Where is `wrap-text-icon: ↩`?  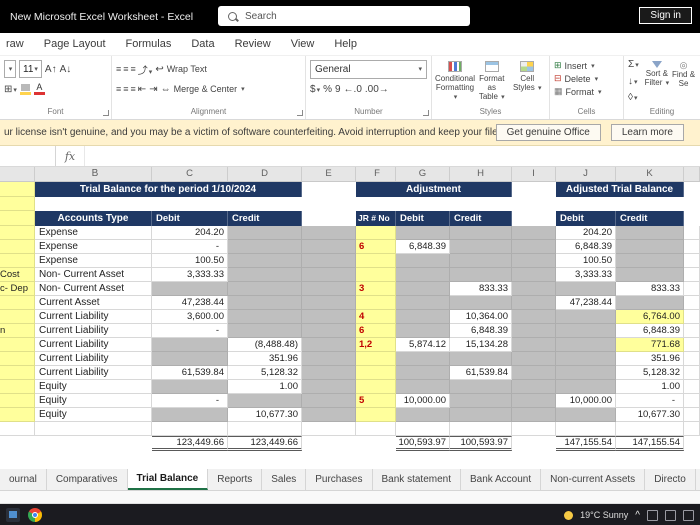 wrap-text-icon: ↩ is located at coordinates (159, 69).